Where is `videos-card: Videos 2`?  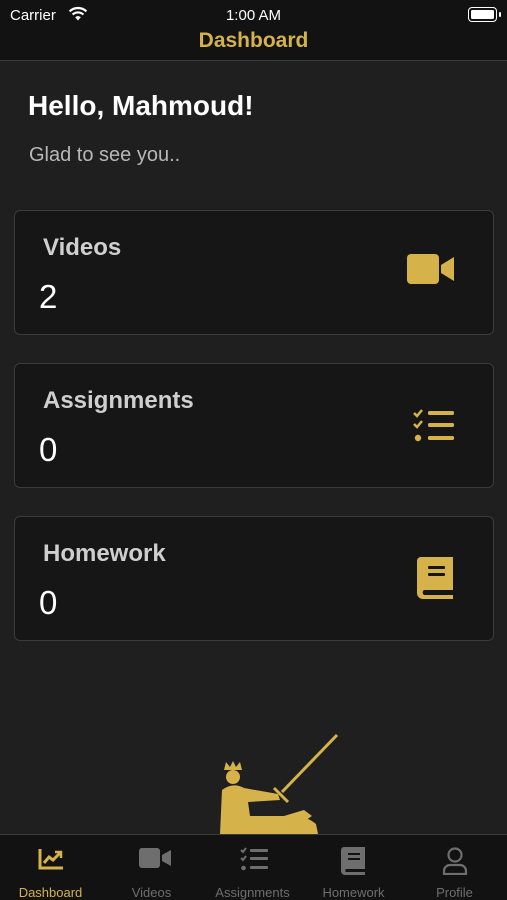
videos-card: Videos 2 is located at coordinates (254, 272).